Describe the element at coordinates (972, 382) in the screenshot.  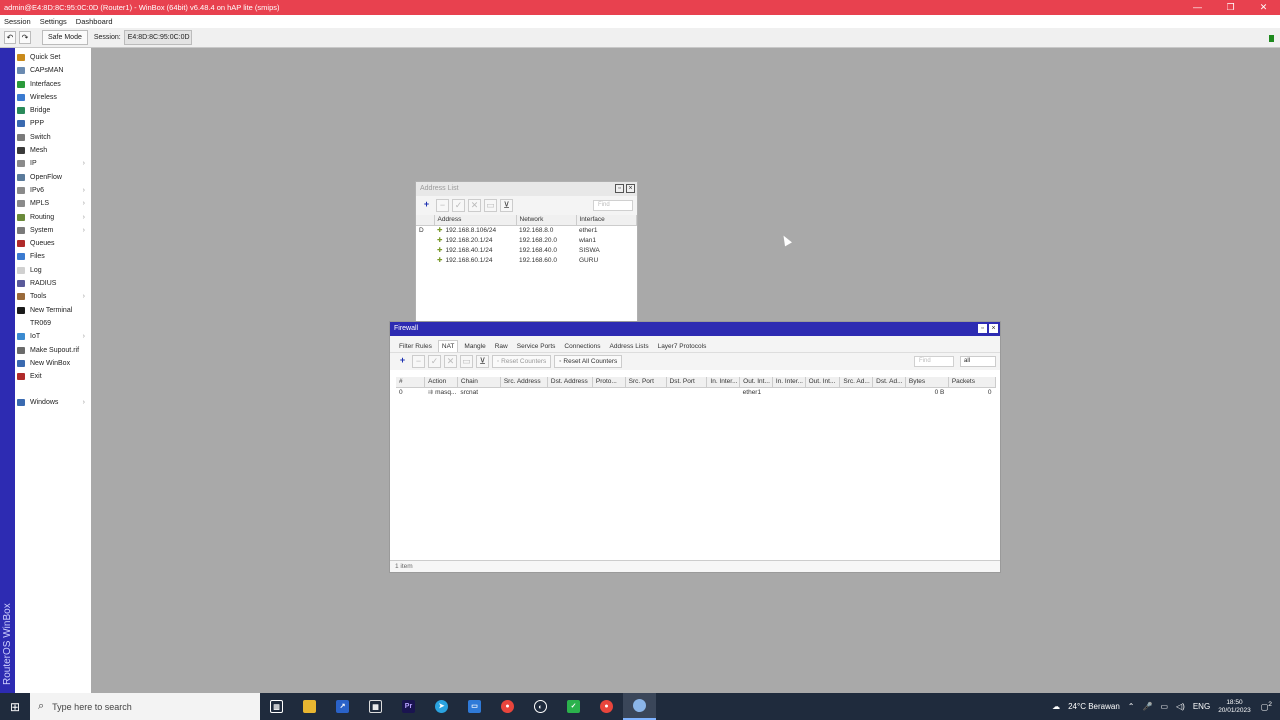
I see `col-packets: Packets` at that location.